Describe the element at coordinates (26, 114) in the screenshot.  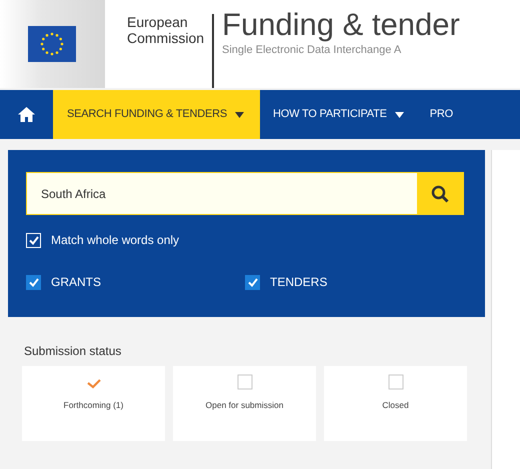
I see `home-icon` at that location.